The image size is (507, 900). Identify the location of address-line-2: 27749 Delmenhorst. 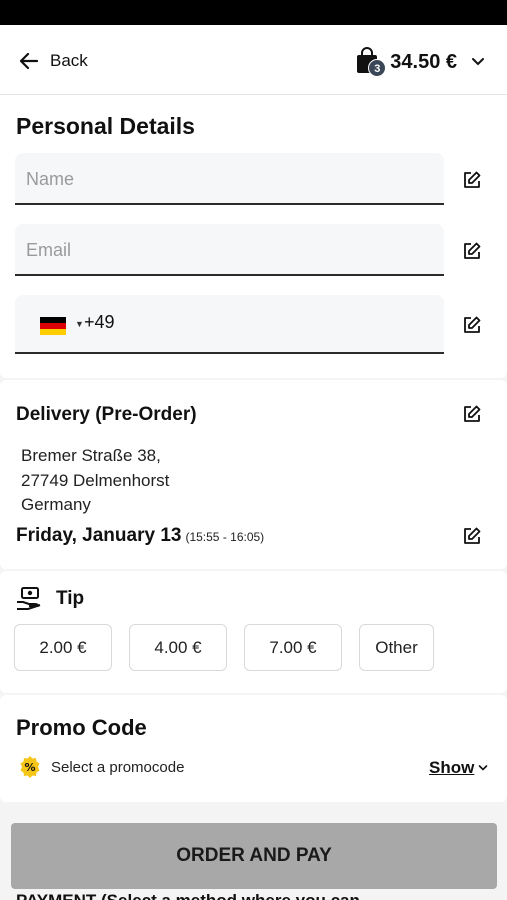
(95, 480).